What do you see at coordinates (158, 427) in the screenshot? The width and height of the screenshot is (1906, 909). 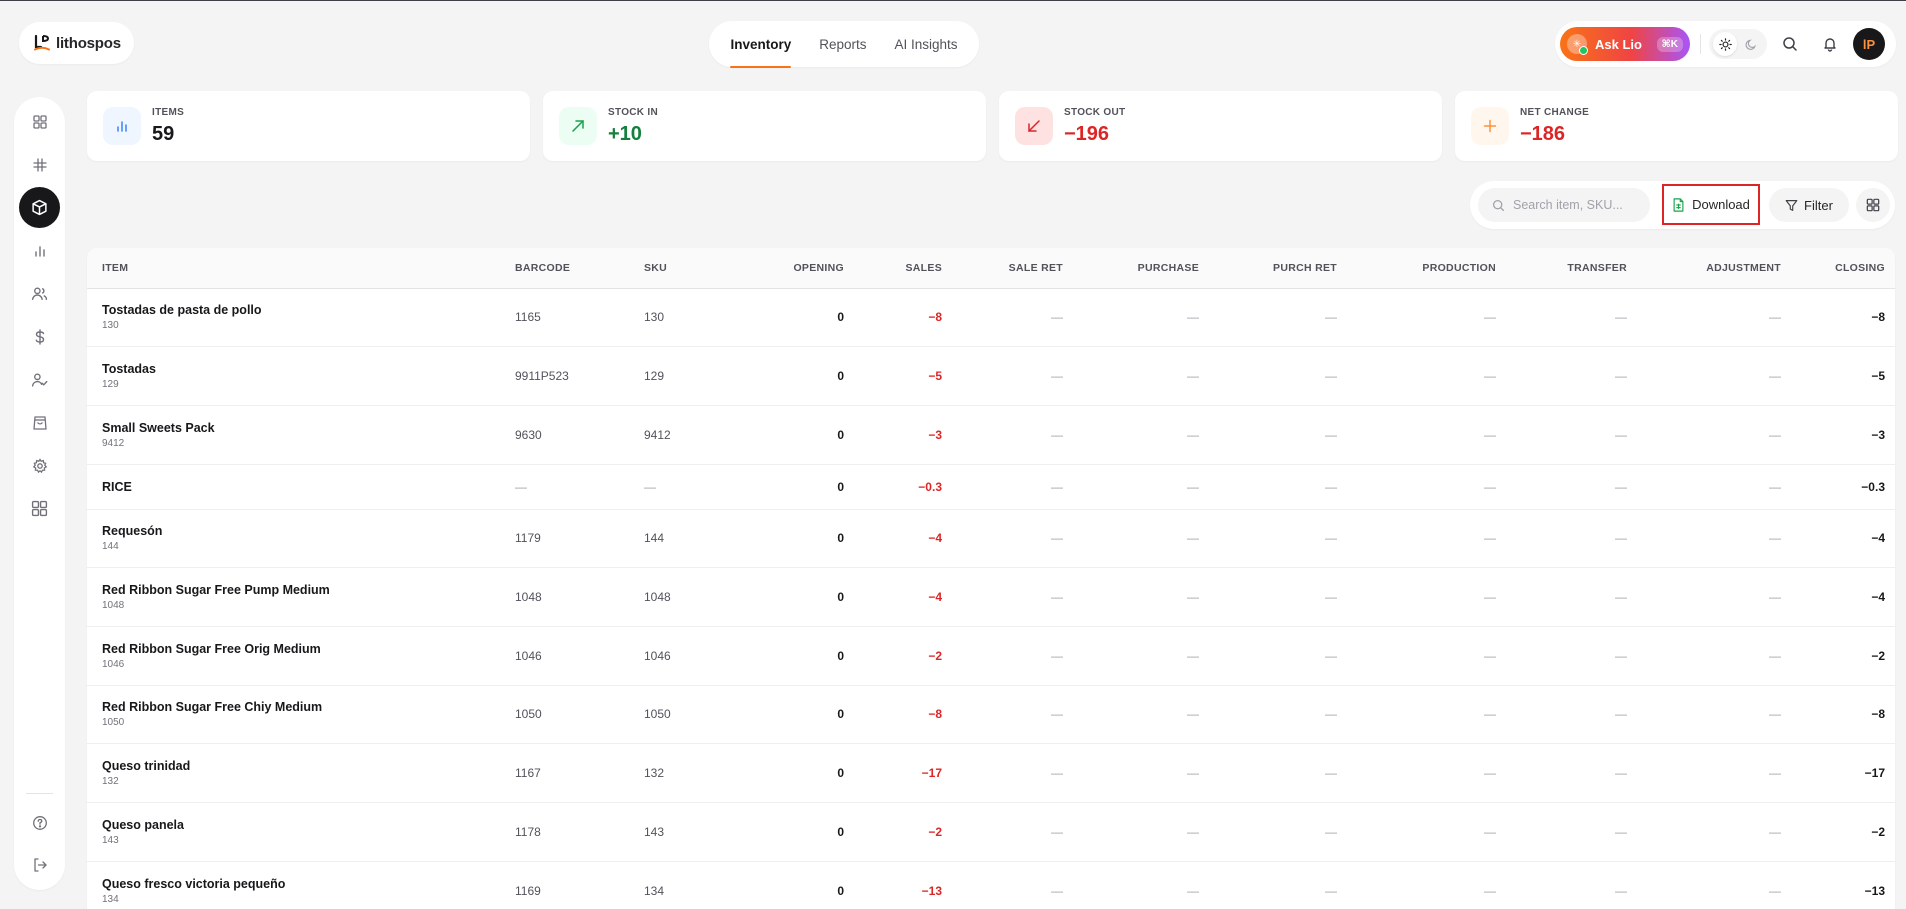 I see `item-name: Small Sweets Pack` at bounding box center [158, 427].